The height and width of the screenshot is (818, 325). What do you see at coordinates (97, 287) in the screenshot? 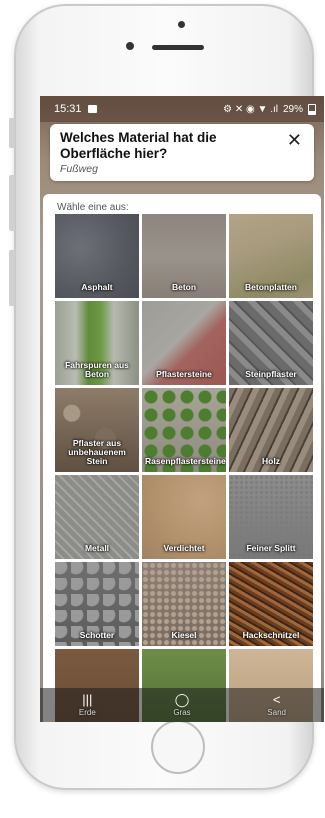
I see `option-label: Asphalt` at bounding box center [97, 287].